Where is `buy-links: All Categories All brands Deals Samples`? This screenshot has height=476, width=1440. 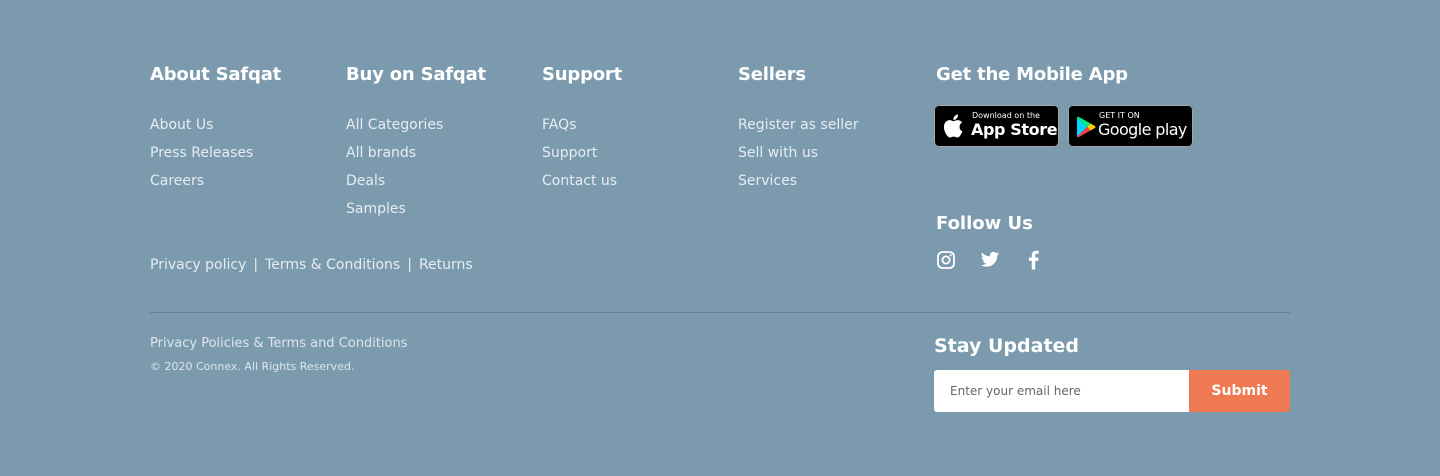
buy-links: All Categories All brands Deals Samples is located at coordinates (394, 170).